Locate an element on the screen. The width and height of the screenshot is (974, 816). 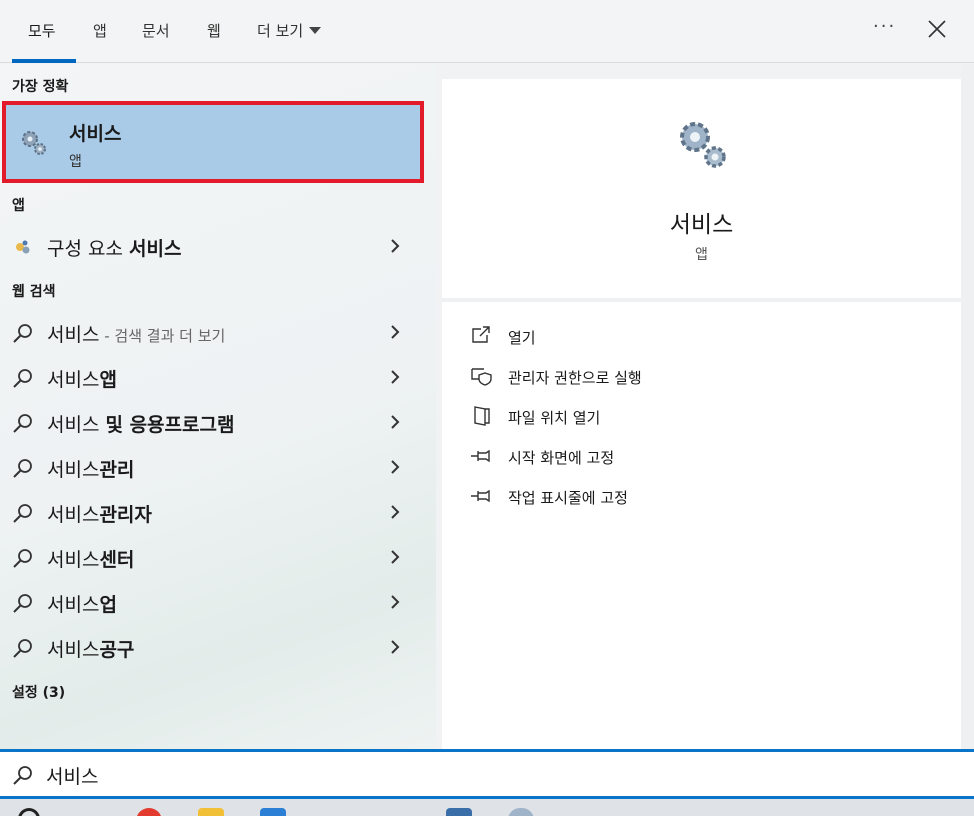
action-label: 관리자 권한으로 실행 is located at coordinates (575, 378).